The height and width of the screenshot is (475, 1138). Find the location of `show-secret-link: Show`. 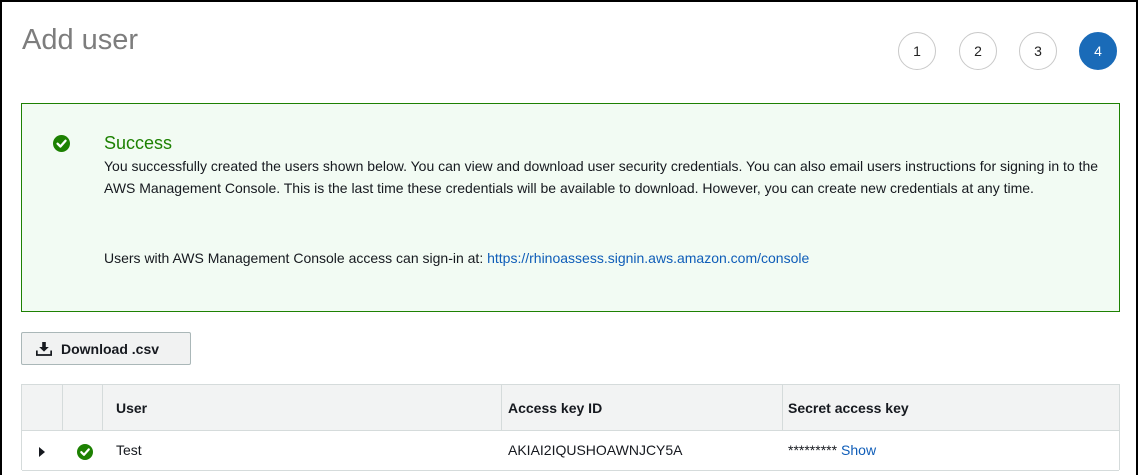

show-secret-link: Show is located at coordinates (858, 450).